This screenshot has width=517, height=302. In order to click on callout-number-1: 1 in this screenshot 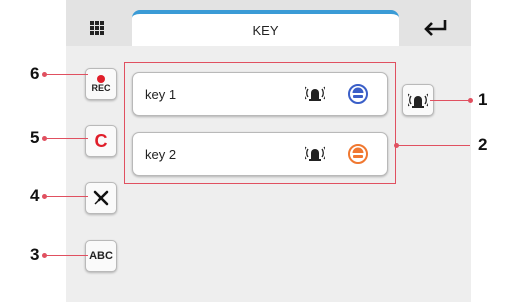, I will do `click(483, 99)`.